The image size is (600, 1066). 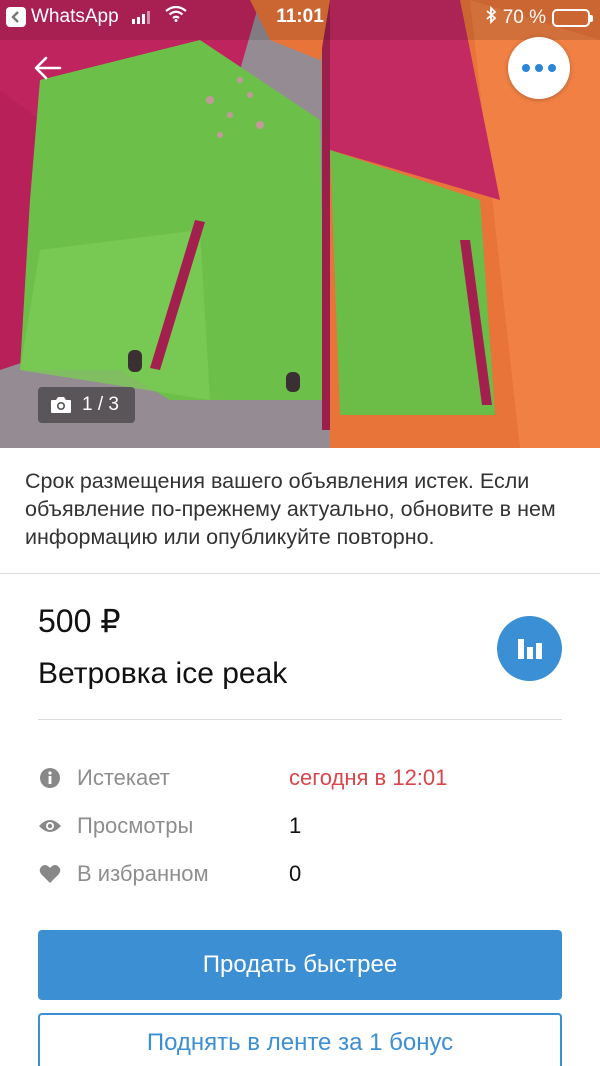 What do you see at coordinates (123, 777) in the screenshot?
I see `expires-label: Истекает` at bounding box center [123, 777].